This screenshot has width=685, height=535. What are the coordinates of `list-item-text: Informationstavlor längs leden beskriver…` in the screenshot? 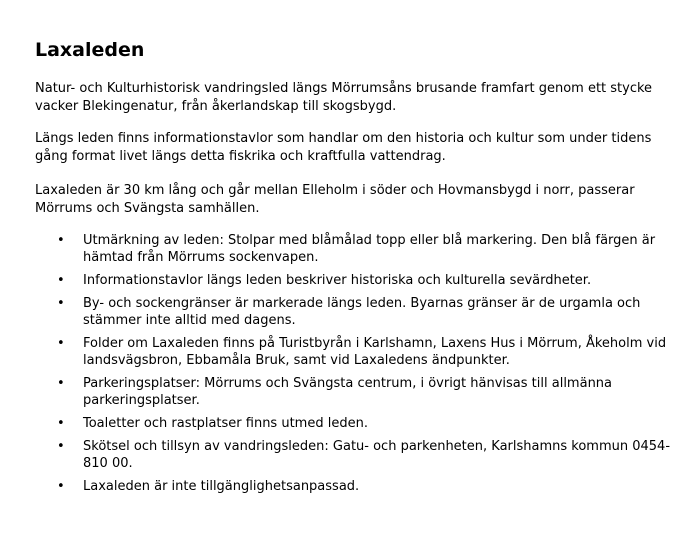 It's located at (337, 280).